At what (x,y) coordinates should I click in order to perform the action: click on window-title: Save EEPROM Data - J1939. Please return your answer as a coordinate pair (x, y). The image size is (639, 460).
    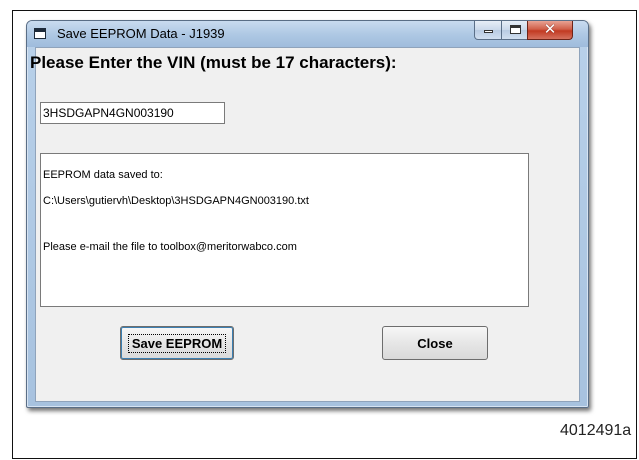
    Looking at the image, I should click on (141, 33).